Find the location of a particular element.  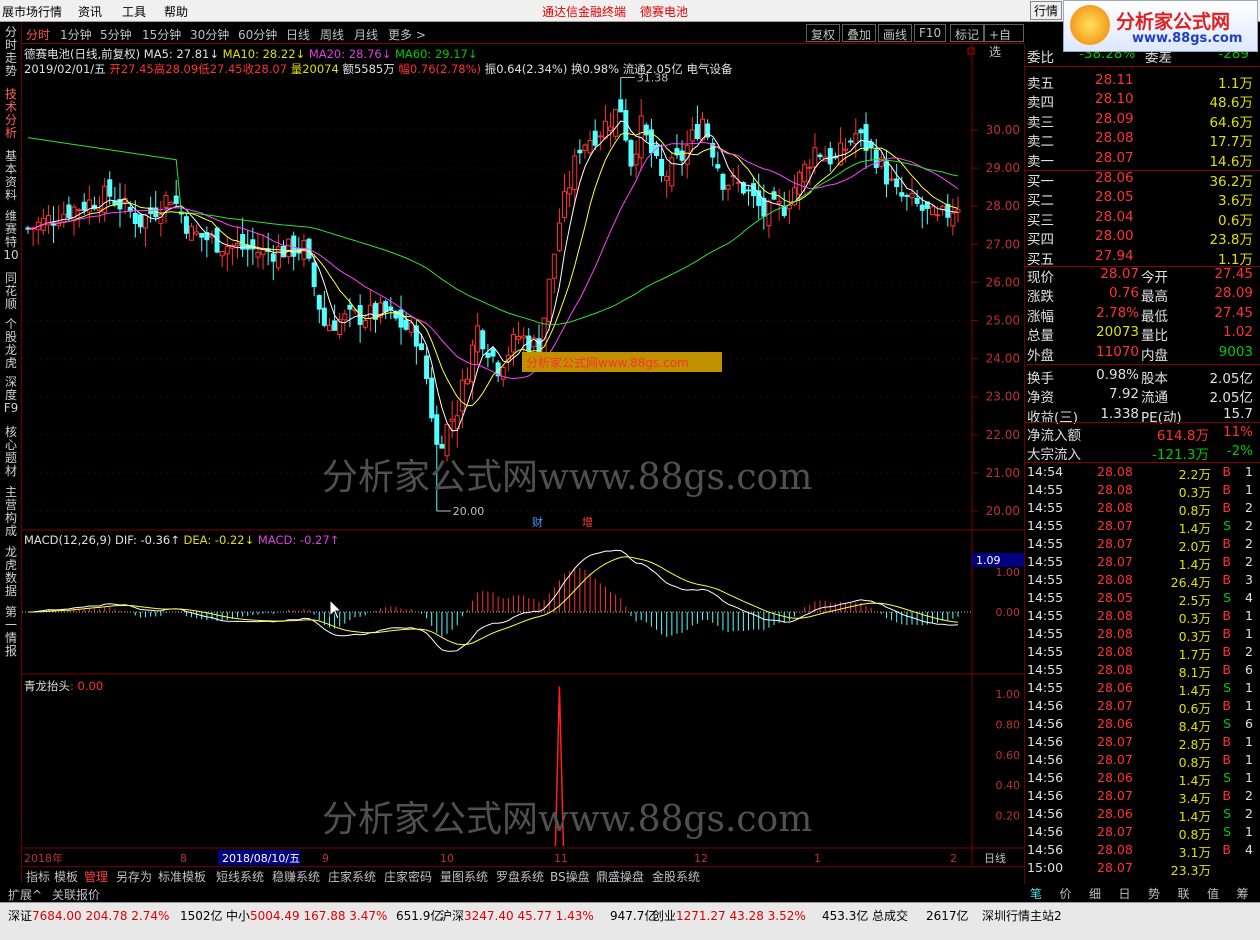

total-label: 总成交 is located at coordinates (890, 916).